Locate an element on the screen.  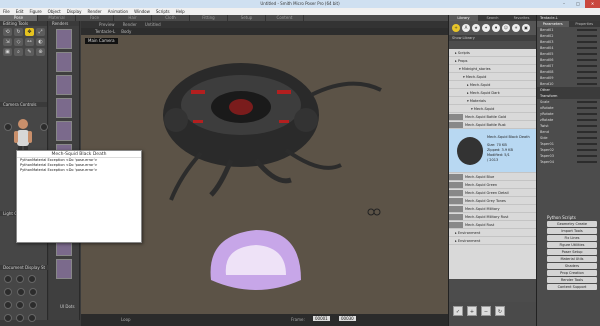
ui-dots-label: UI Dots is located at coordinates (67, 306).